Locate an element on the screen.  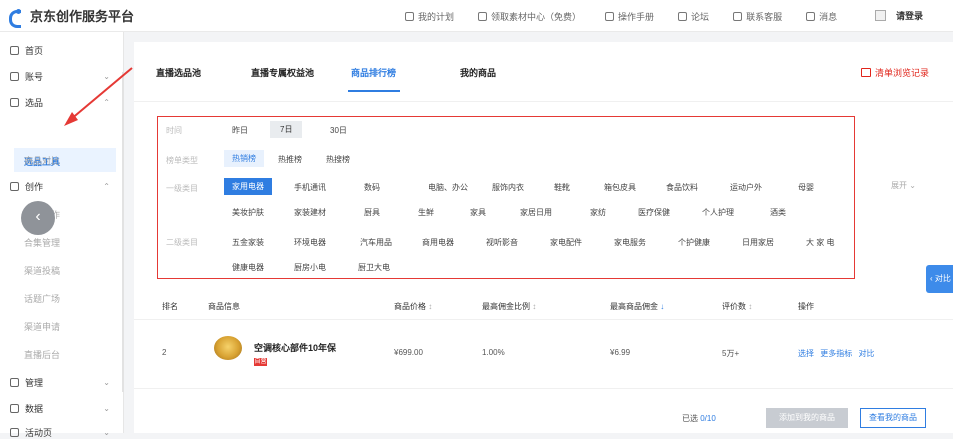
filter-cat2-option: 家电服务 is located at coordinates (630, 242).